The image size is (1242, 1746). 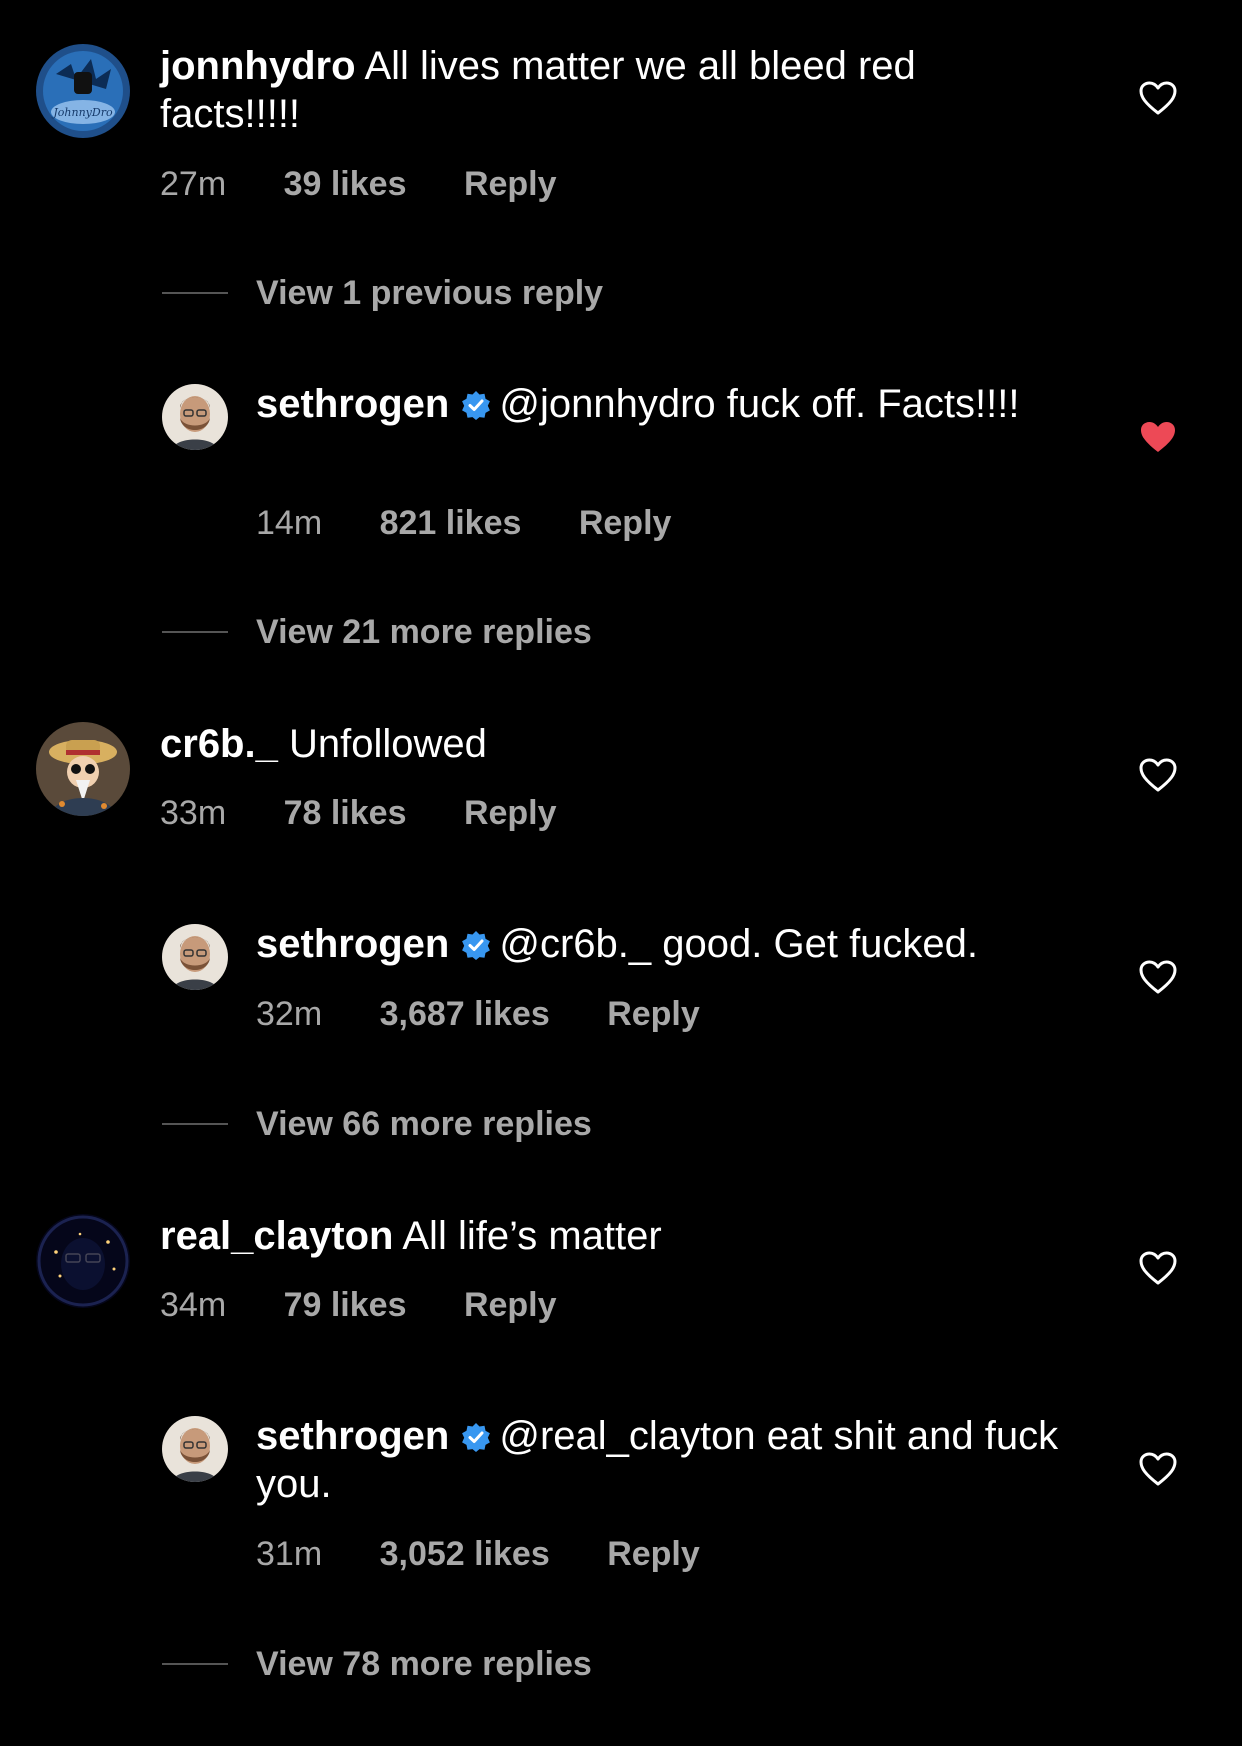 I want to click on avatar-image: JohnnyDro, so click(x=83, y=91).